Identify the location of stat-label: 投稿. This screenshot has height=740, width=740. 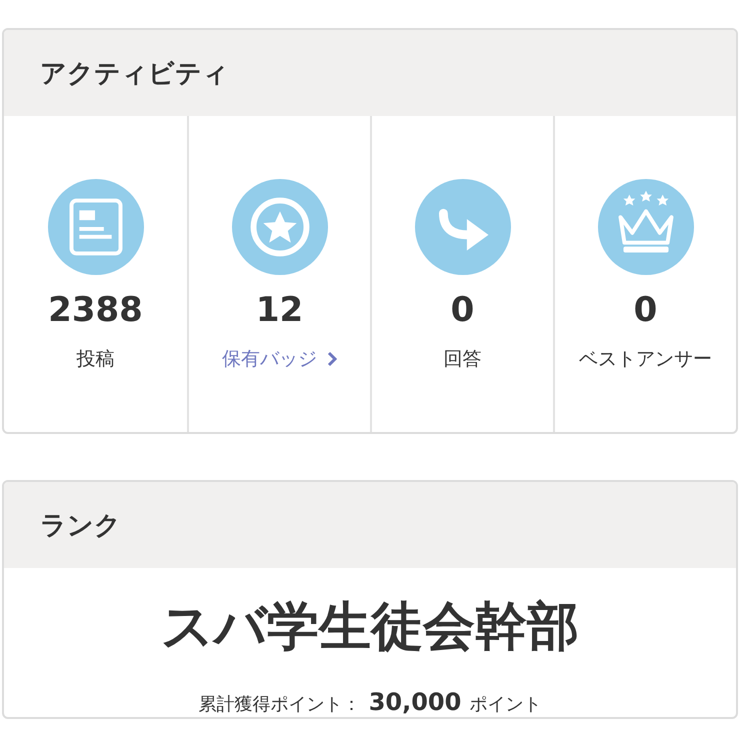
(95, 359).